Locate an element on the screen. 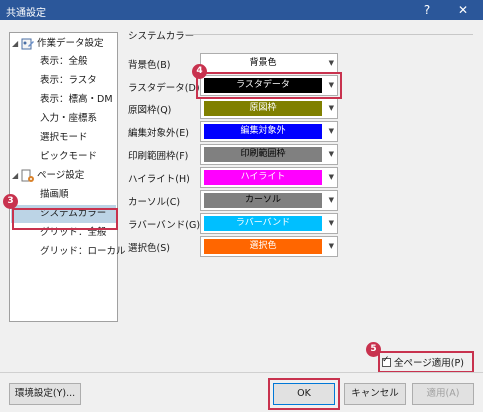 This screenshot has width=483, height=412. title-bar: 共通設定 ? ✕ is located at coordinates (241, 10).